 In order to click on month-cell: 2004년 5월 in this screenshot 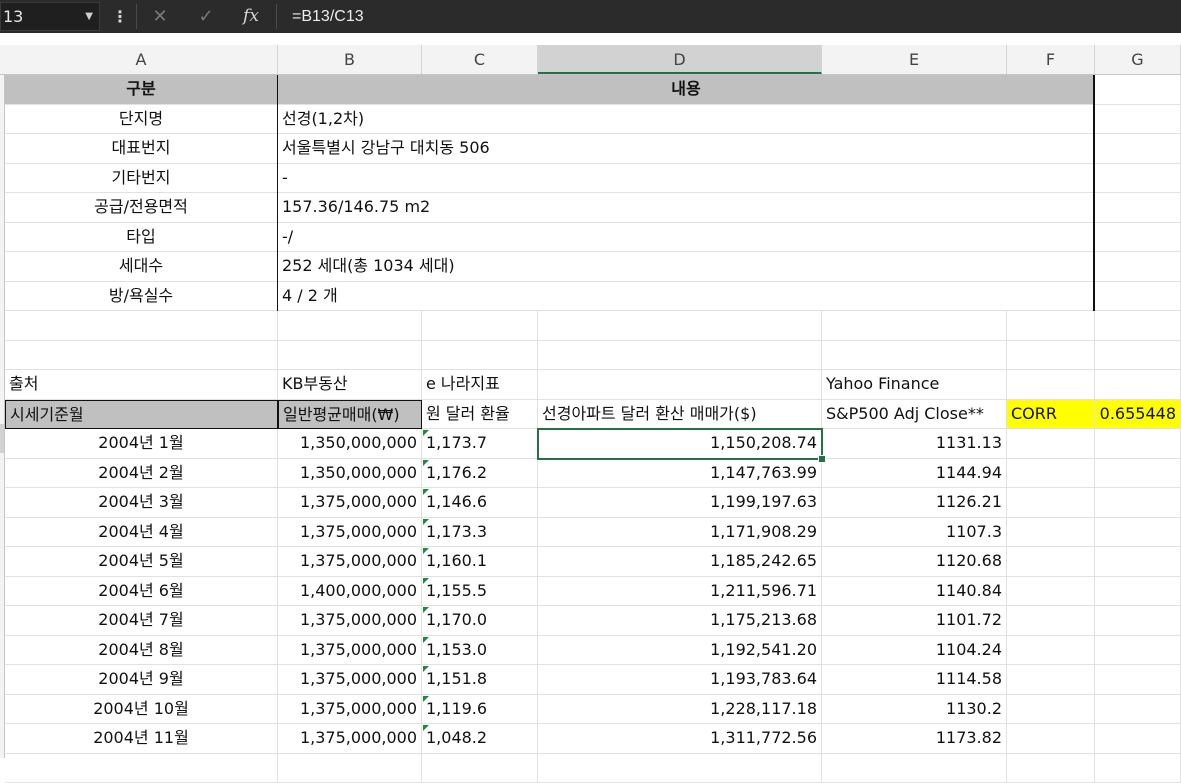, I will do `click(141, 562)`.